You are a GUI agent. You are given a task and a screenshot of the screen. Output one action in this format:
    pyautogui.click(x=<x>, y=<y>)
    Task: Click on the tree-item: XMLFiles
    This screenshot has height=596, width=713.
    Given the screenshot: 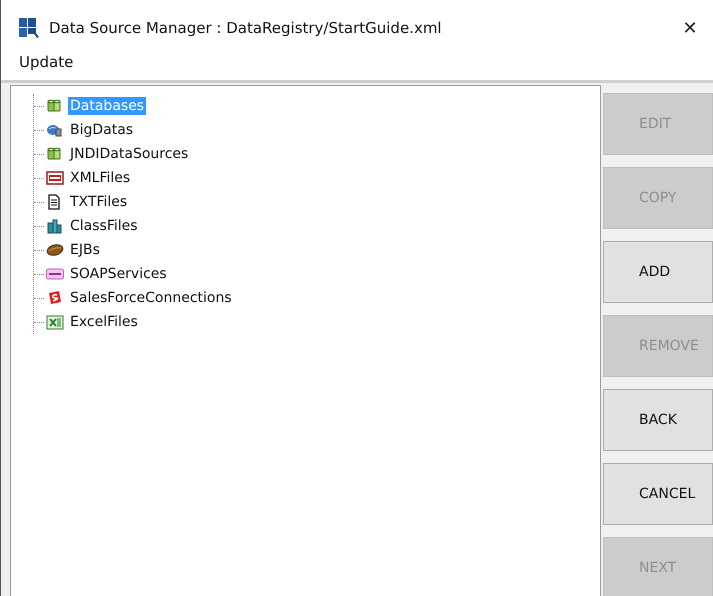 What is the action you would take?
    pyautogui.click(x=100, y=178)
    